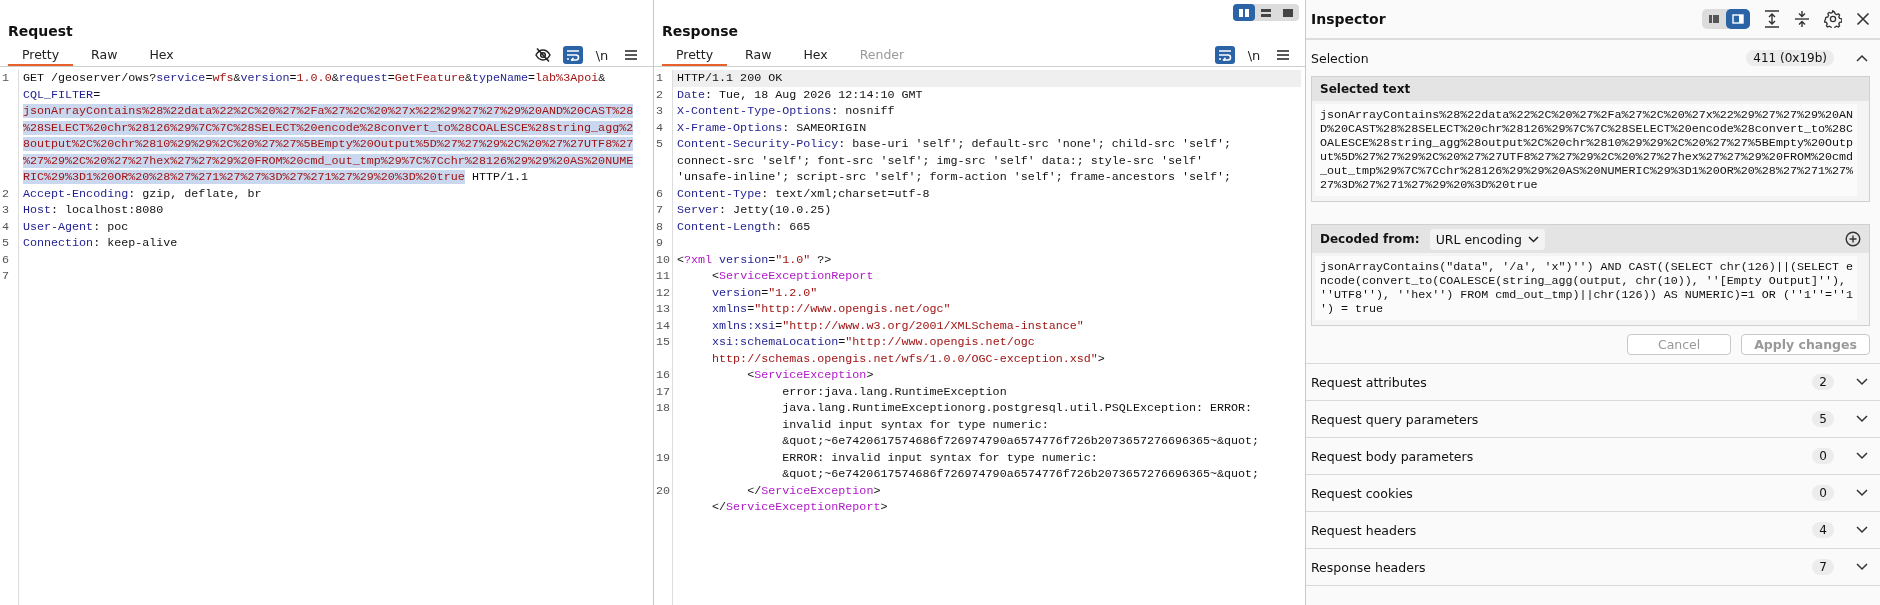 This screenshot has width=1880, height=605. I want to click on code-line: </ServiceException>, so click(814, 490).